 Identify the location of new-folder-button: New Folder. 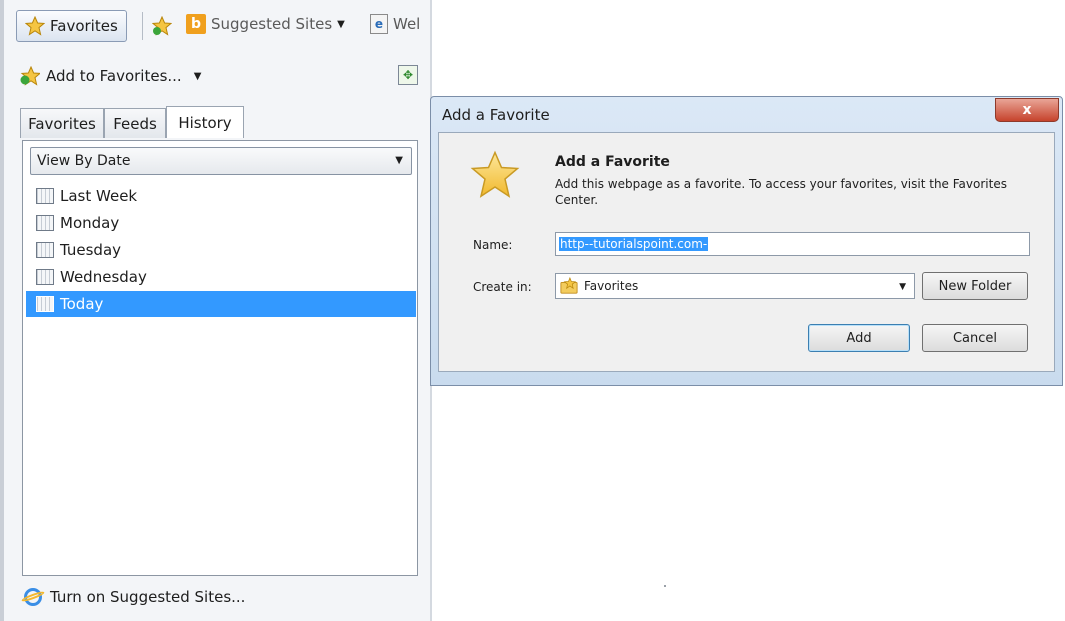
(975, 286).